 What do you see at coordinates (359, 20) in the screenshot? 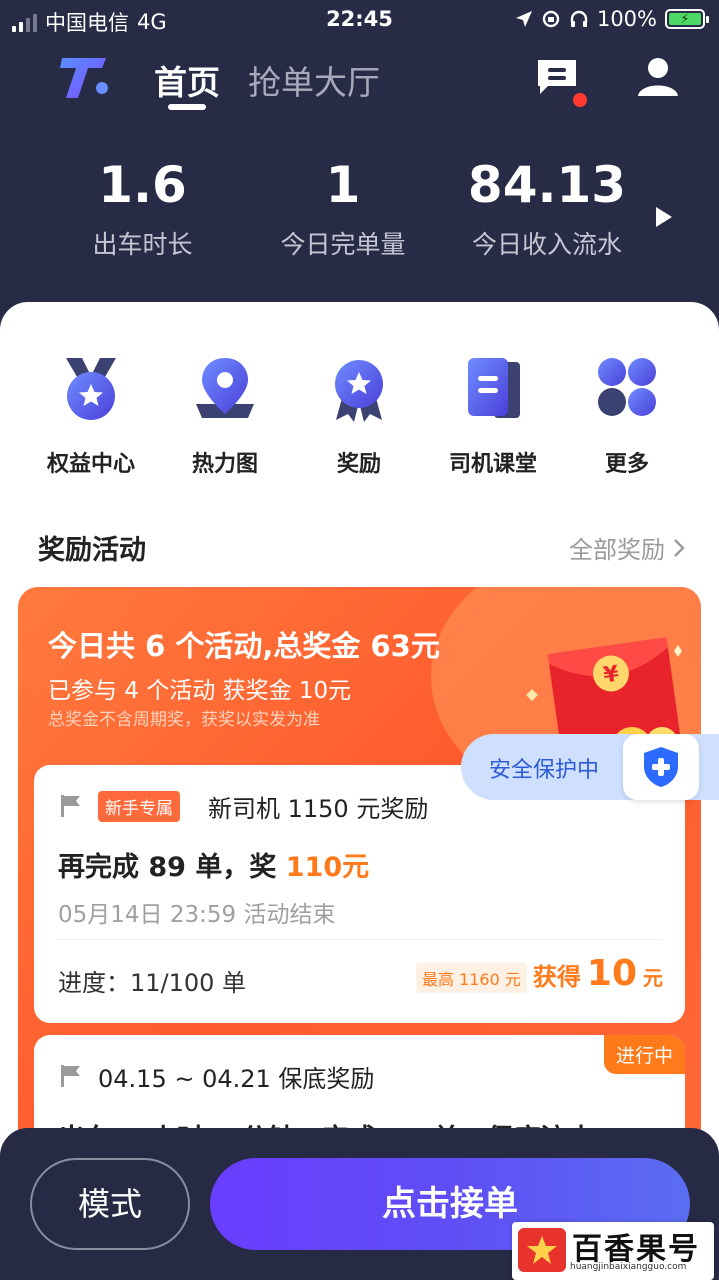
I see `status-bar: 中国电信 4G 22:45 100% ⚡` at bounding box center [359, 20].